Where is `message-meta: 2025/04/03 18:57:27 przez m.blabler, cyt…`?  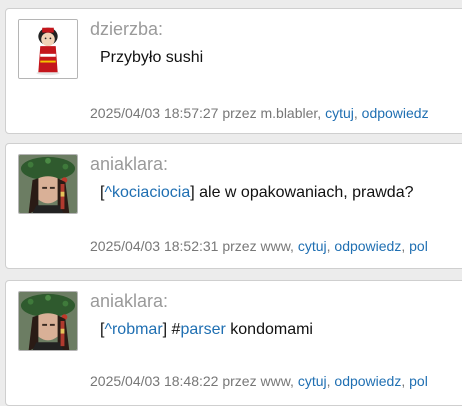 message-meta: 2025/04/03 18:57:27 przez m.blabler, cyt… is located at coordinates (259, 113).